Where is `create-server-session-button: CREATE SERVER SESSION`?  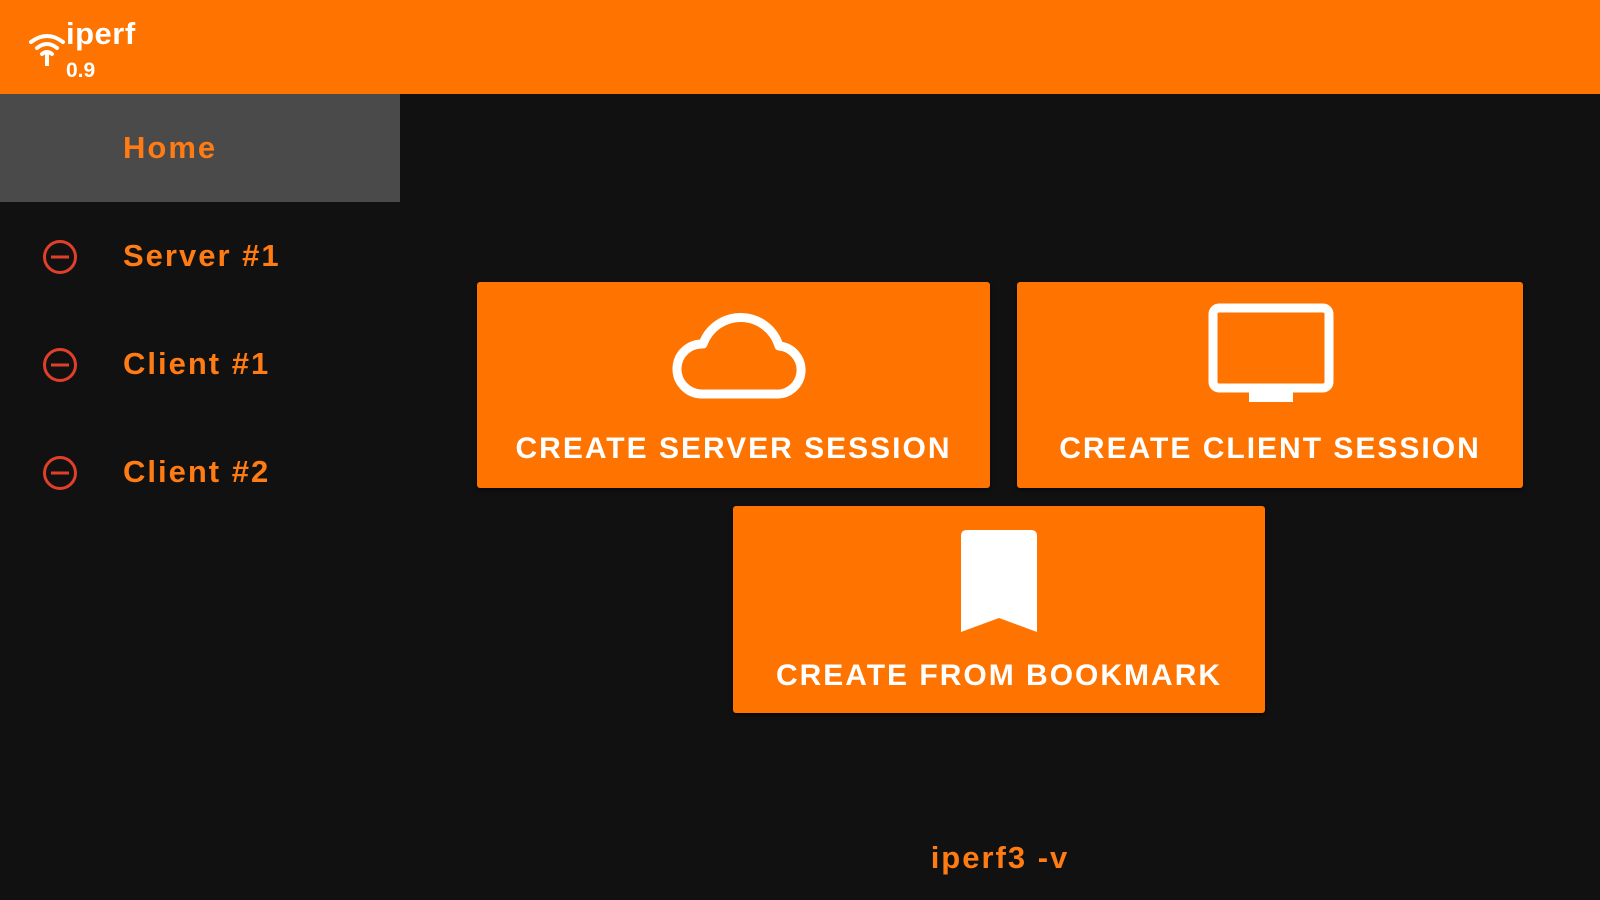
create-server-session-button: CREATE SERVER SESSION is located at coordinates (733, 385).